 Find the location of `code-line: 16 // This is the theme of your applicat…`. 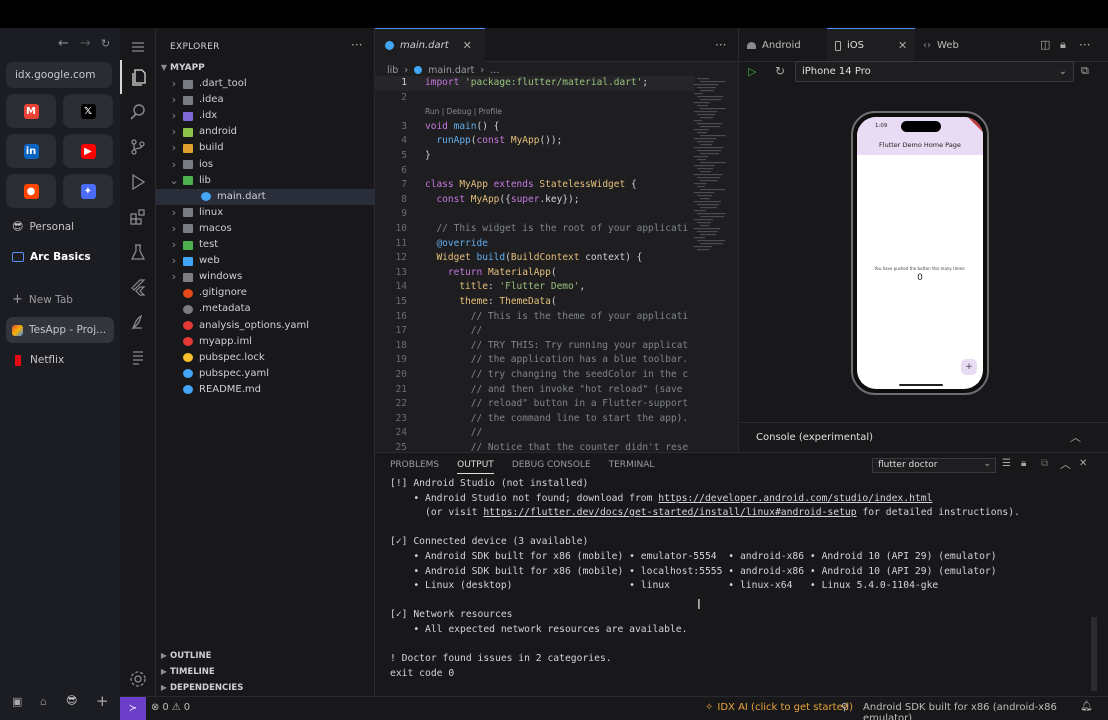

code-line: 16 // This is the theme of your applicat… is located at coordinates (535, 317).